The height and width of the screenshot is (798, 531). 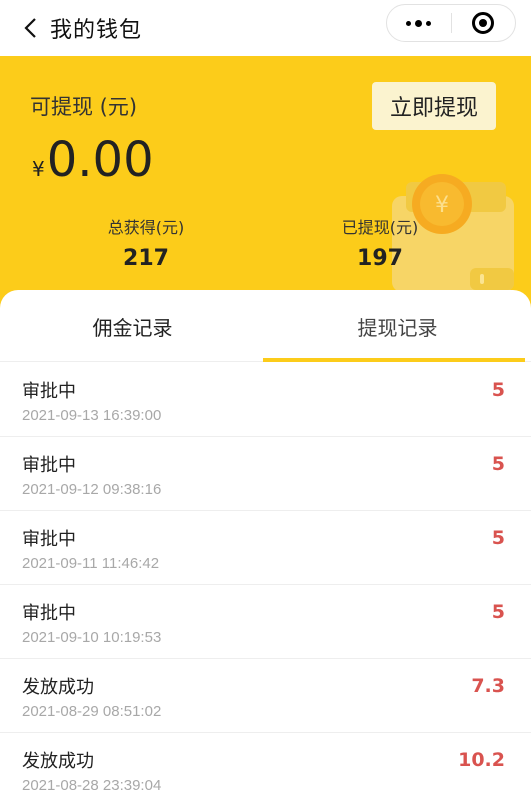 What do you see at coordinates (92, 711) in the screenshot?
I see `record-time: 2021-08-29 08:51:02` at bounding box center [92, 711].